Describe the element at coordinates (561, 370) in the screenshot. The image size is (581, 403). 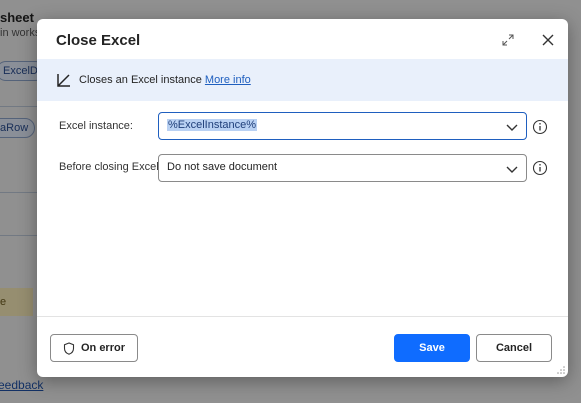
I see `resize-grip-icon` at that location.